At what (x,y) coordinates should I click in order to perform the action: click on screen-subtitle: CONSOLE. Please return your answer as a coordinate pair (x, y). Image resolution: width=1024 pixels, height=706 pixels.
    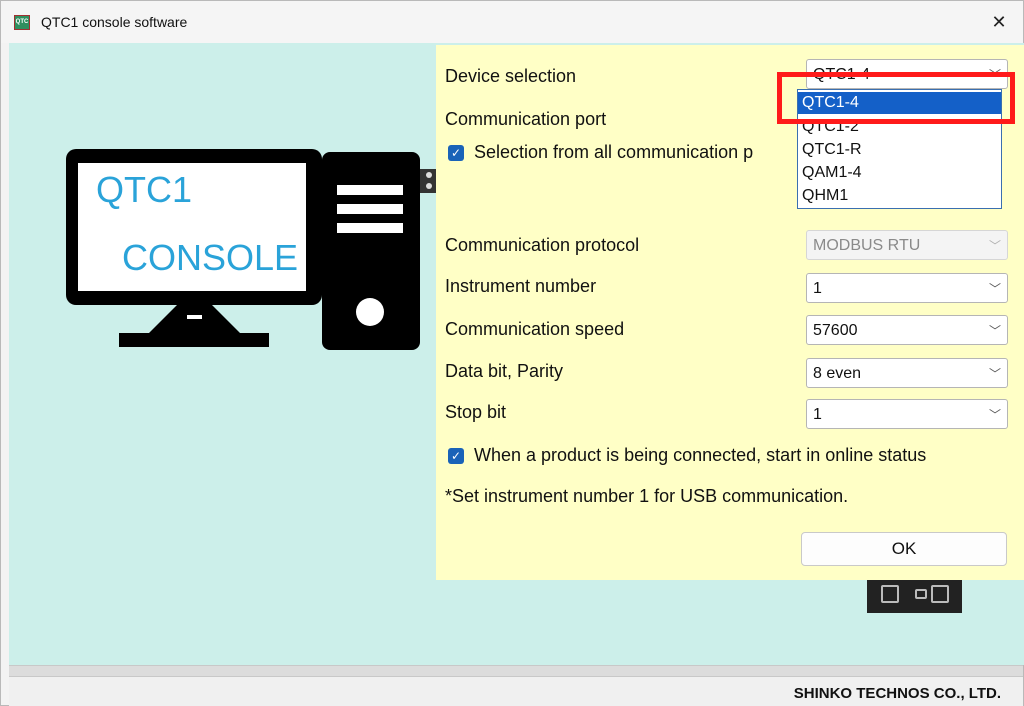
    Looking at the image, I should click on (210, 257).